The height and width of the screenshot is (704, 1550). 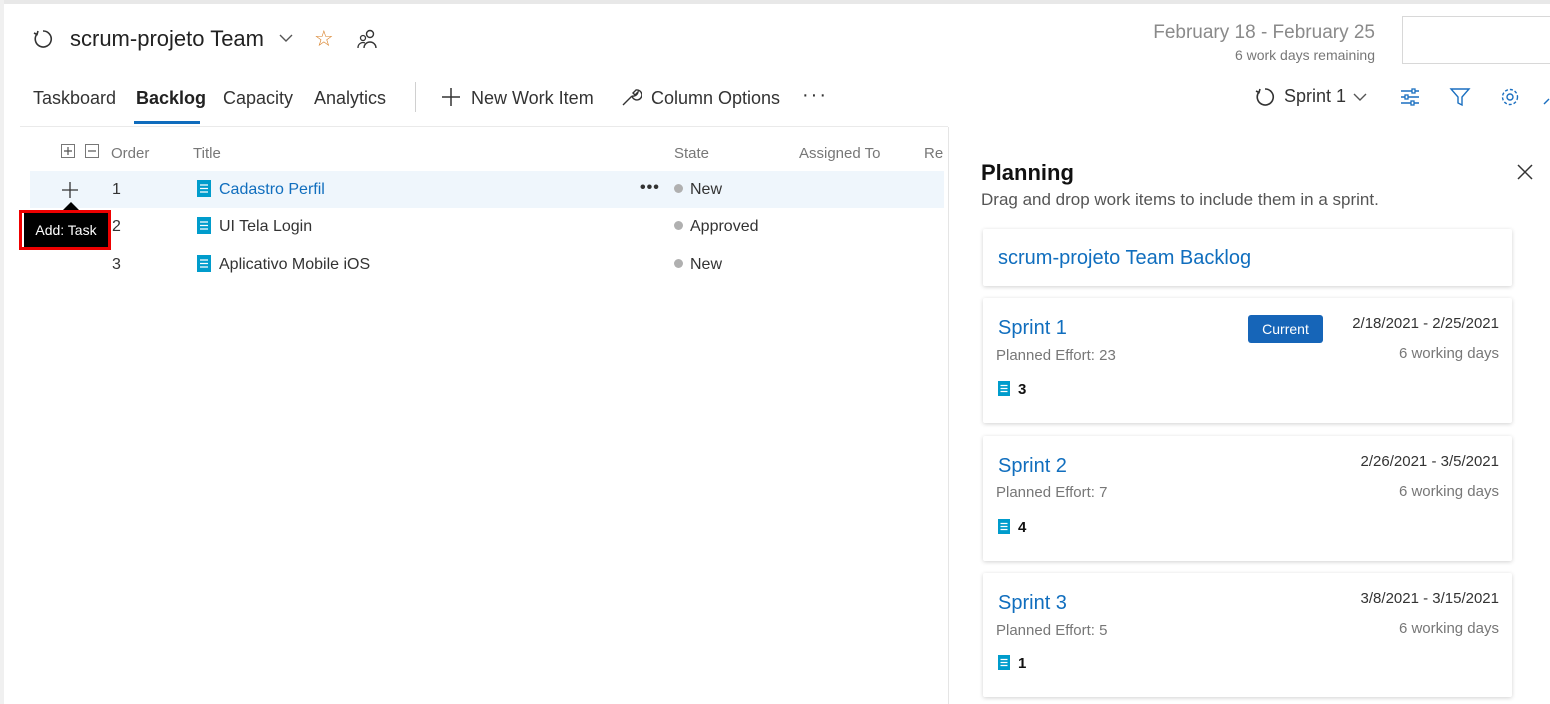 I want to click on selected-tab-indicator, so click(x=167, y=122).